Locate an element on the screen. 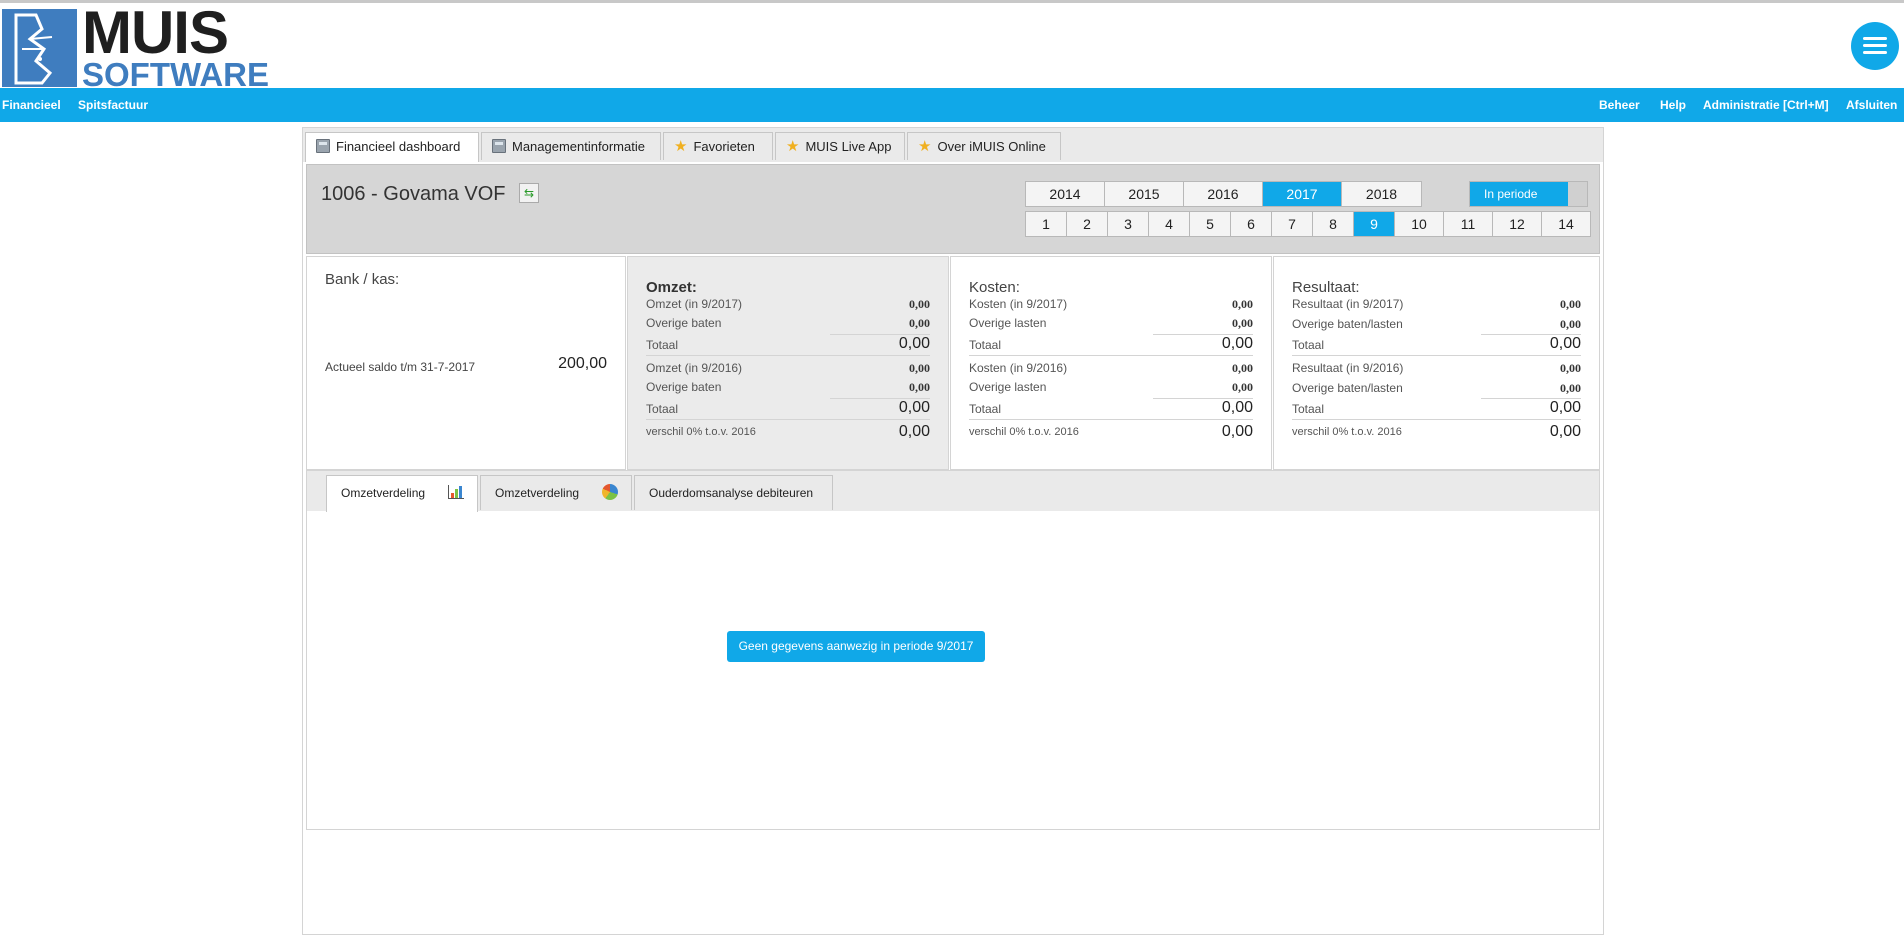  nav-beheer: Beheer is located at coordinates (1619, 105).